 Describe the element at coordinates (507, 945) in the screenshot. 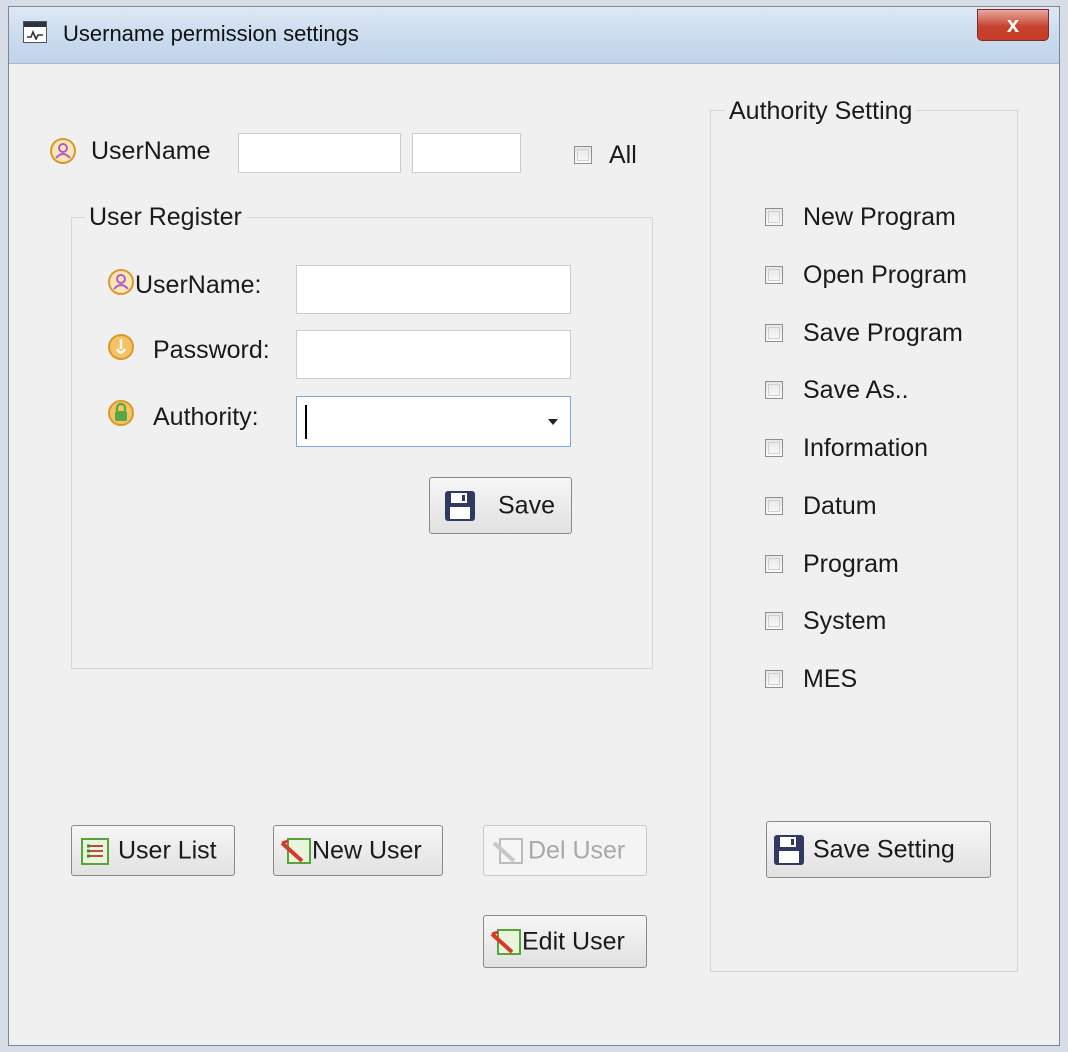

I see `edit-user-icon` at that location.